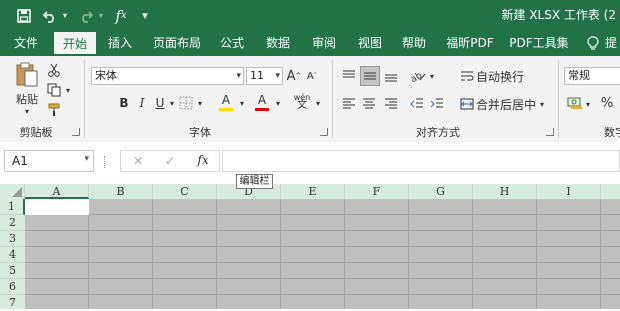 The image size is (620, 311). Describe the element at coordinates (470, 43) in the screenshot. I see `tab-foxit-pdf: 福昕PDF` at that location.